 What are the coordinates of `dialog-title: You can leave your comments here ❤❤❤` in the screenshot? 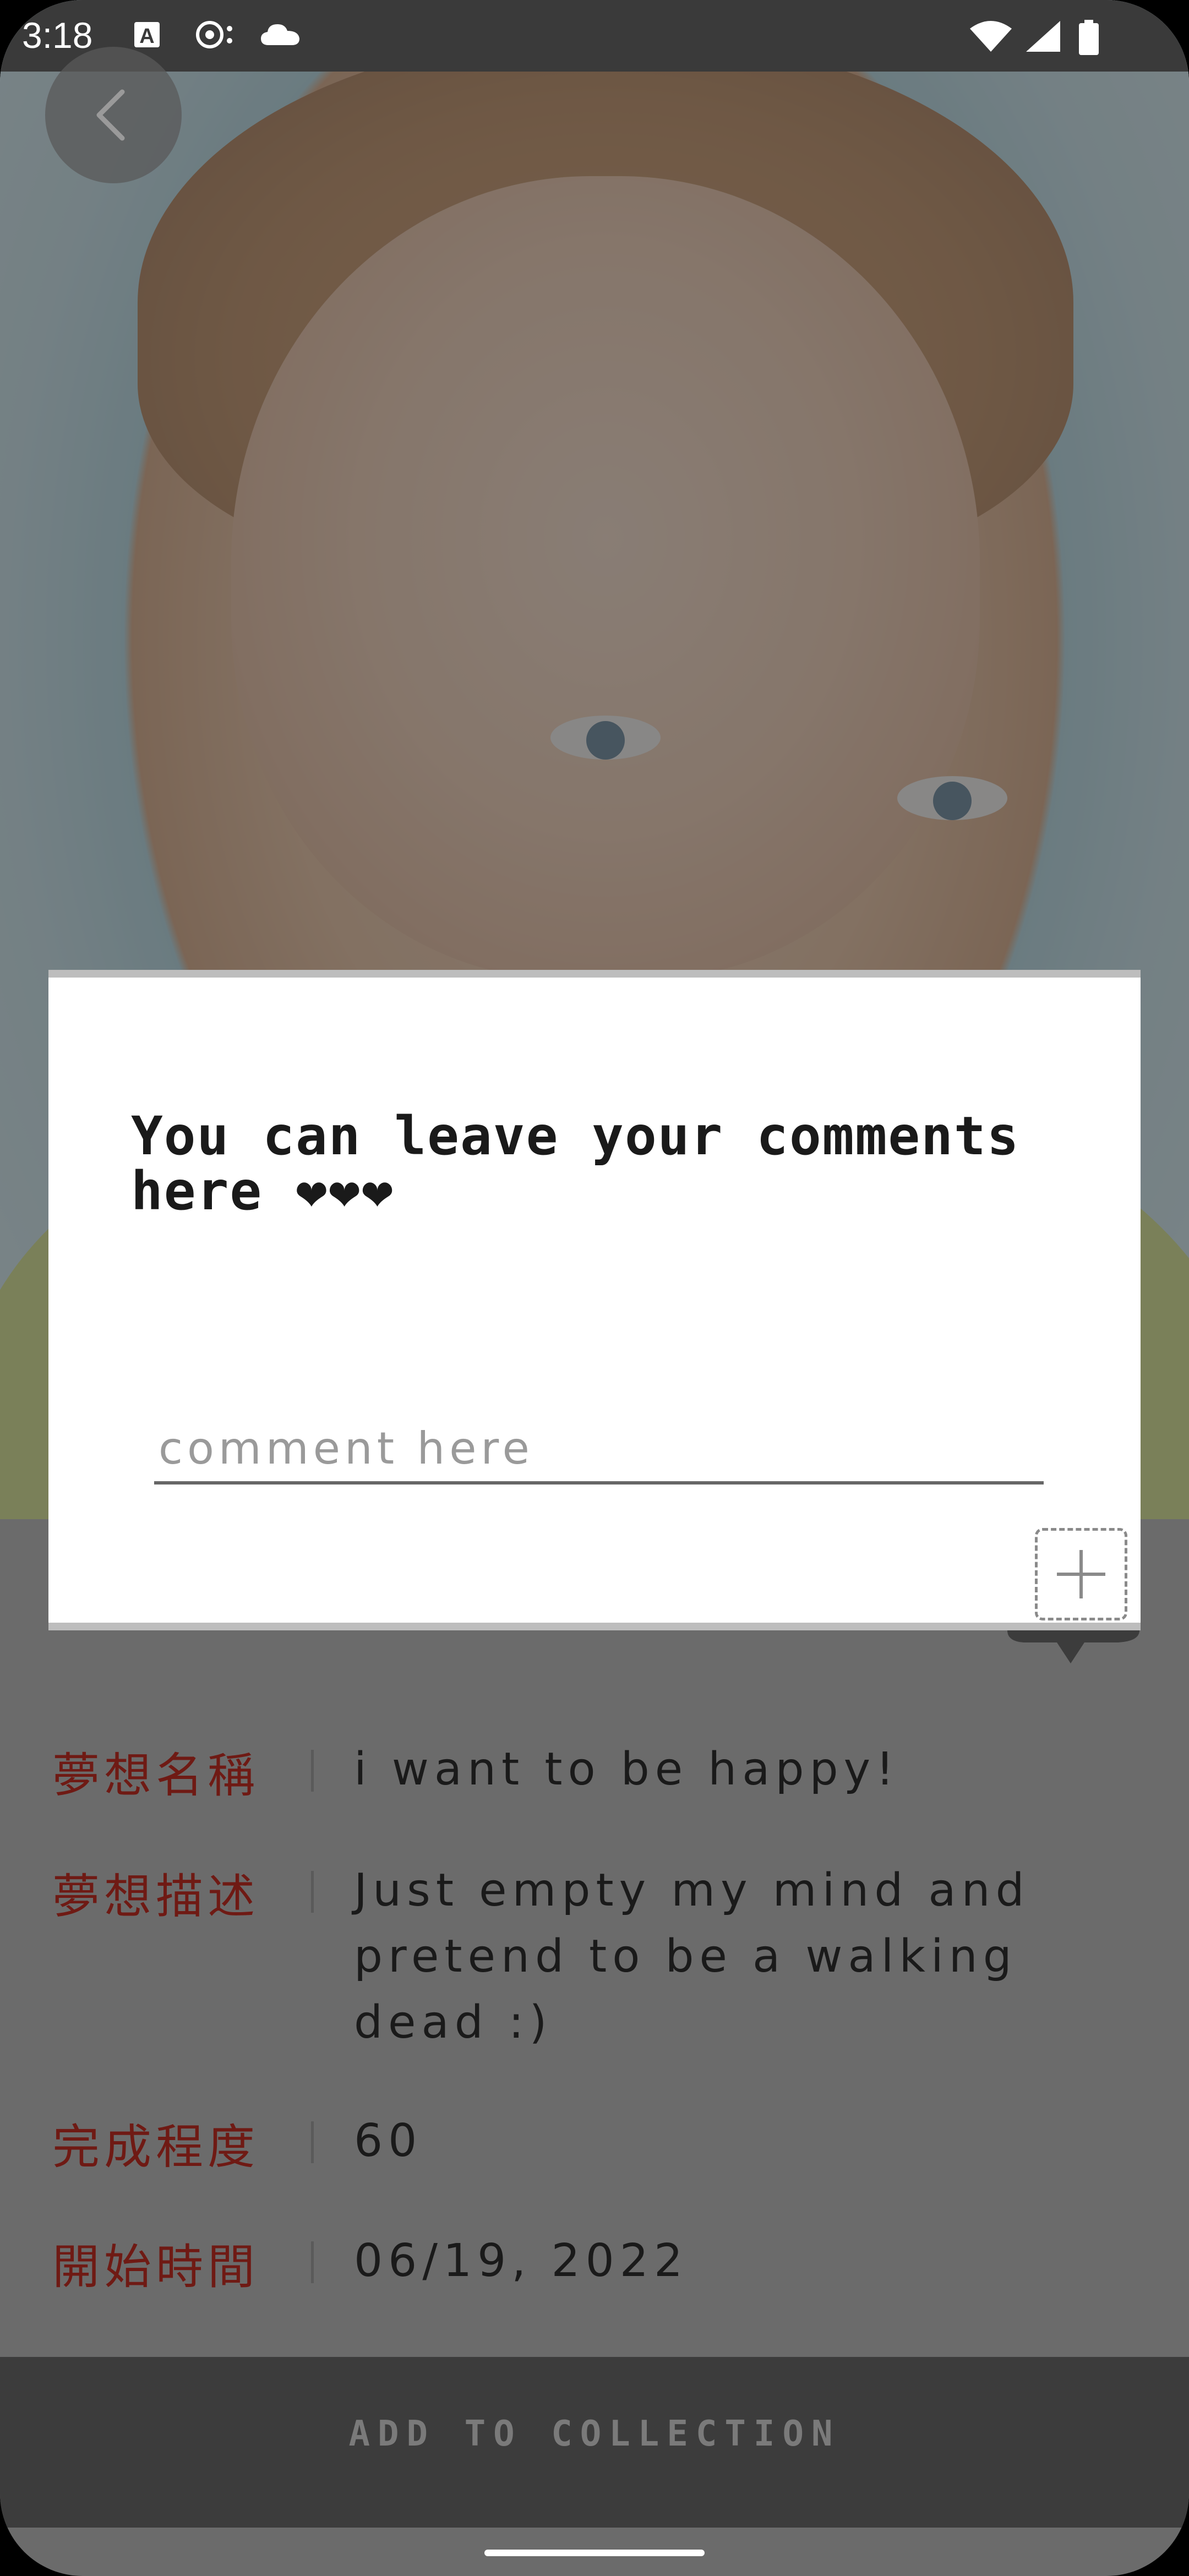 It's located at (575, 1164).